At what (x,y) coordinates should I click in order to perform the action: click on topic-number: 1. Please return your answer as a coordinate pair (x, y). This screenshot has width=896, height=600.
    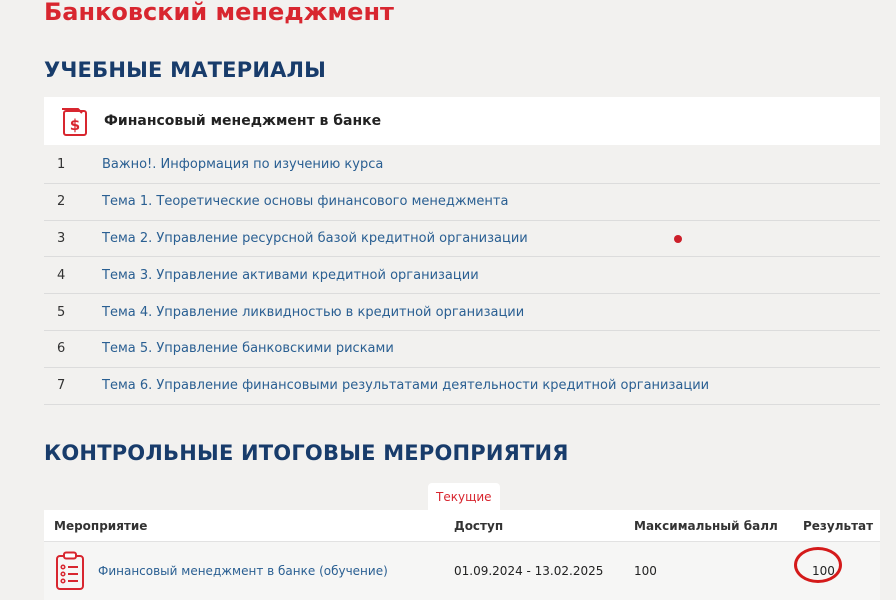
    Looking at the image, I should click on (61, 165).